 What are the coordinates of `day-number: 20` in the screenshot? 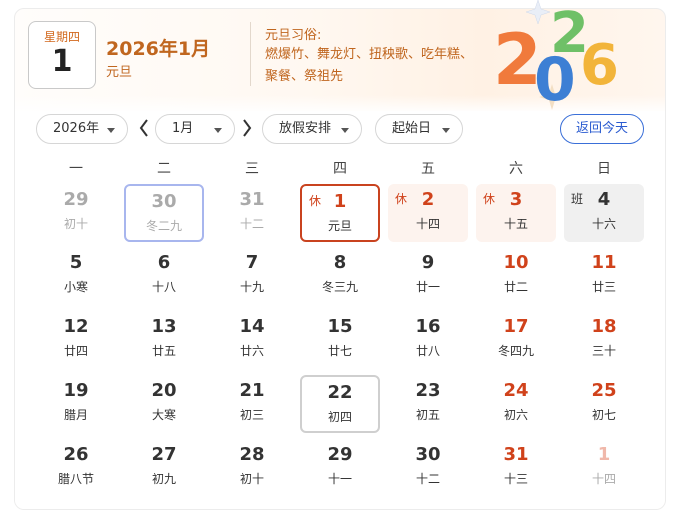 It's located at (164, 390).